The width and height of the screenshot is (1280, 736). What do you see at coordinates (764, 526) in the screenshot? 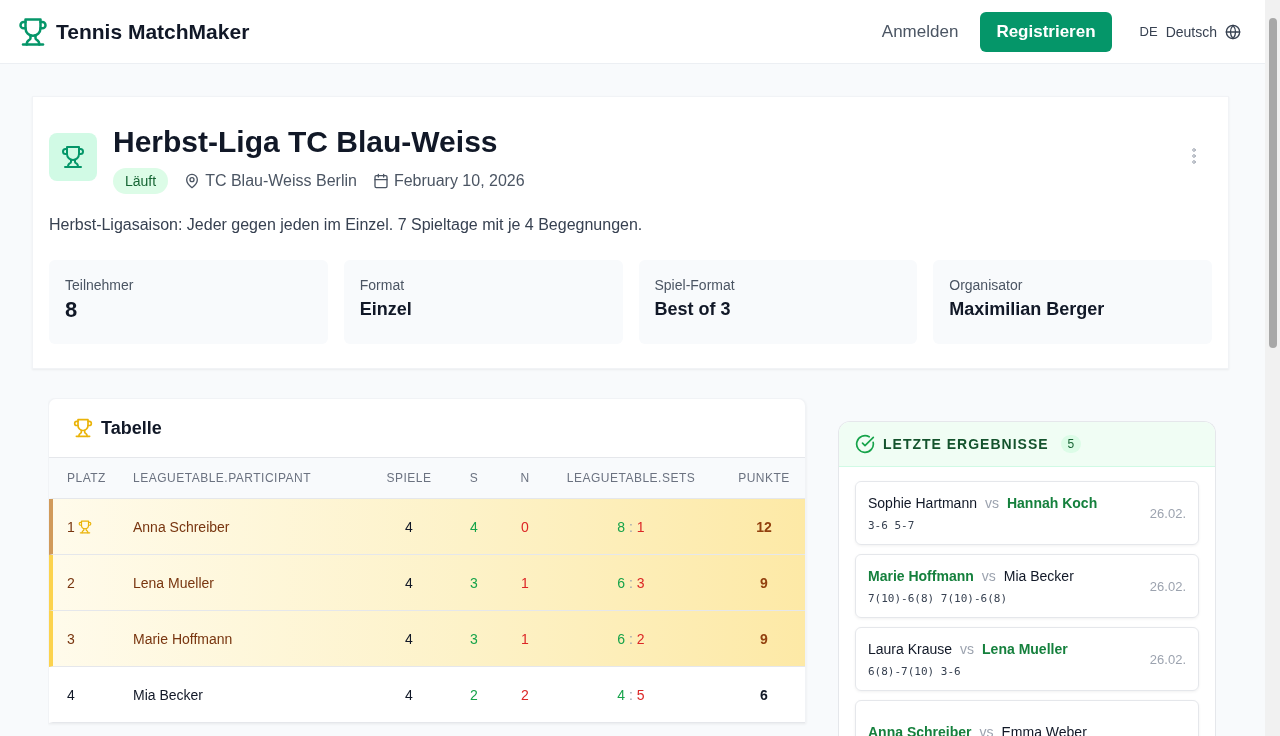
I see `points-cell: 12` at bounding box center [764, 526].